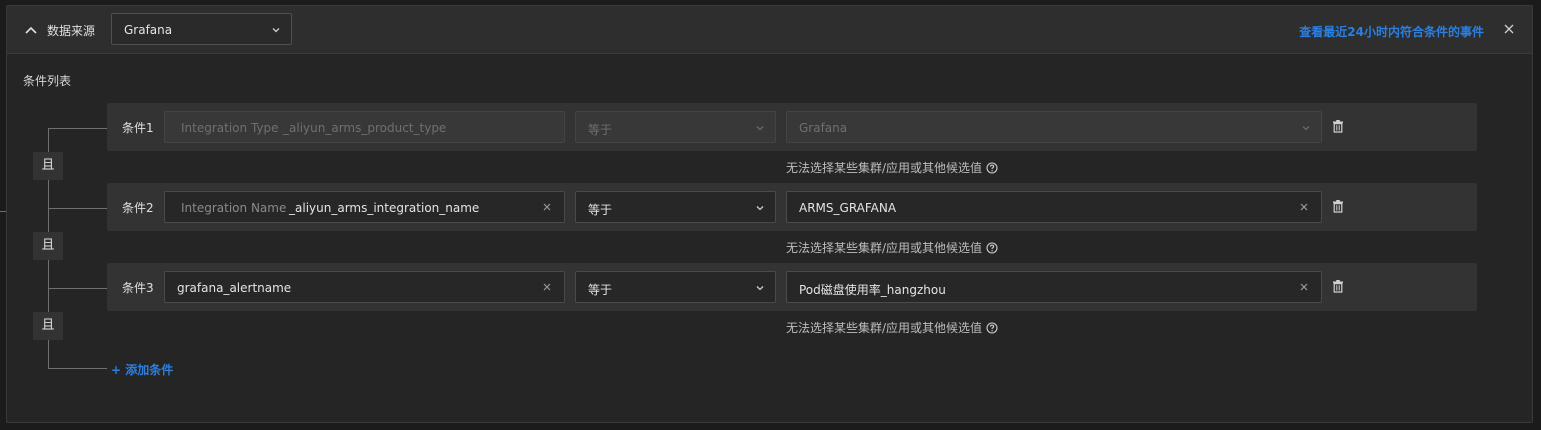  Describe the element at coordinates (201, 29) in the screenshot. I see `data-source-select: Grafana` at that location.